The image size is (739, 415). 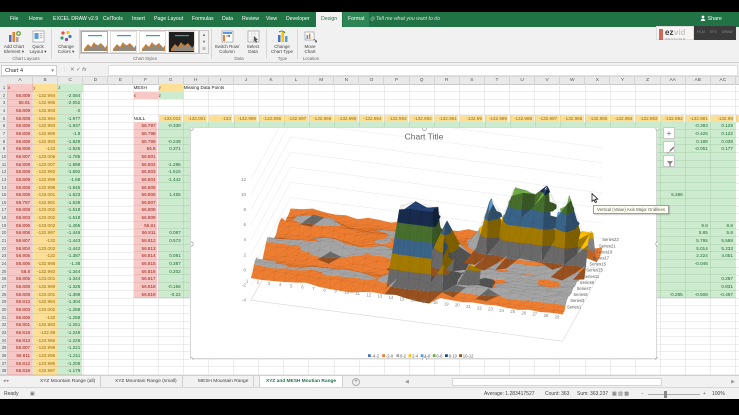 What do you see at coordinates (402, 298) in the screenshot?
I see `svg-text: 15` at bounding box center [402, 298].